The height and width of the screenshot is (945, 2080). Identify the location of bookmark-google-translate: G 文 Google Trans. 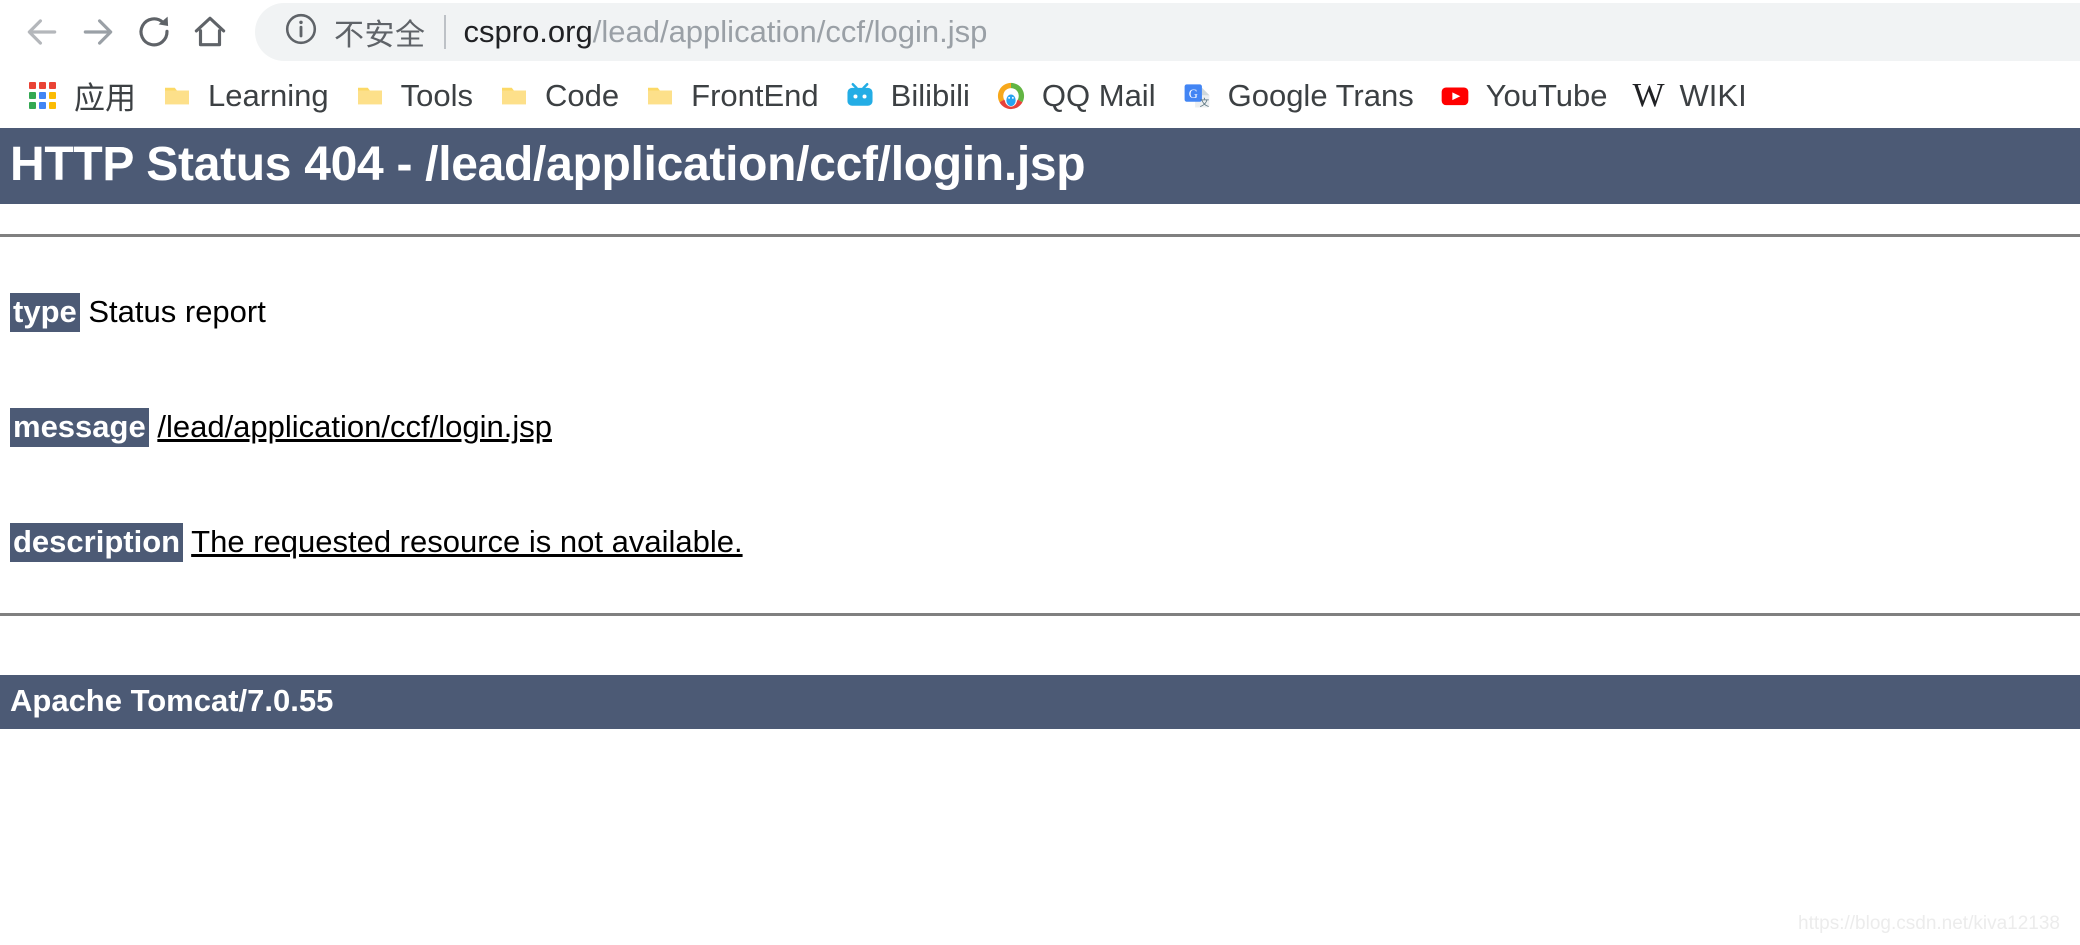
(1301, 96).